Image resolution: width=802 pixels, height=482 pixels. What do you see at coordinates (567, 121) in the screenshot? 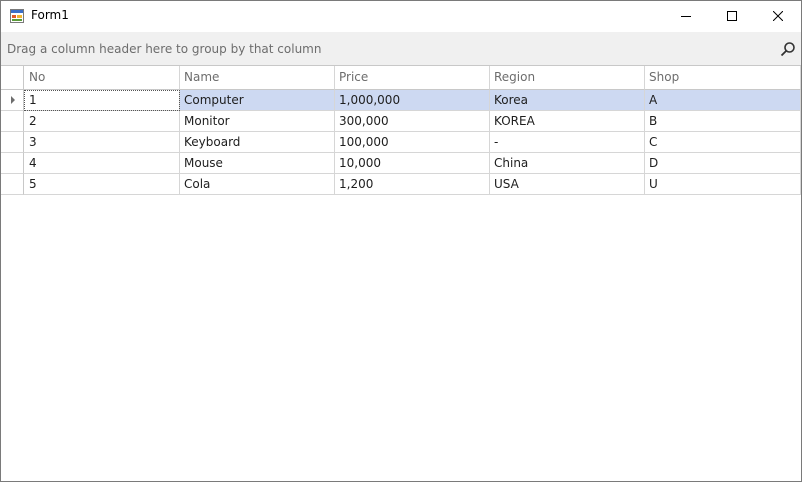
I see `cell-region: KOREA` at bounding box center [567, 121].